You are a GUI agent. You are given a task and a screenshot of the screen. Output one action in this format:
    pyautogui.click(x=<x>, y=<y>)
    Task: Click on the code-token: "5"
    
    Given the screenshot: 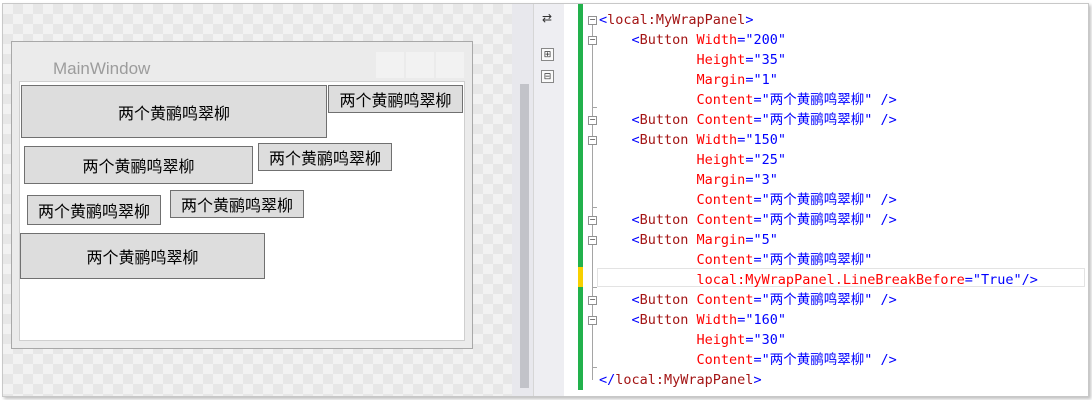 What is the action you would take?
    pyautogui.click(x=765, y=240)
    